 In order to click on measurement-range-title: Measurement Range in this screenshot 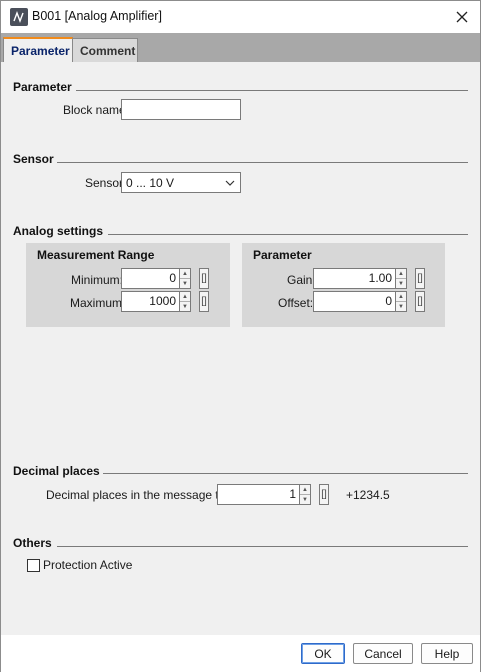, I will do `click(96, 255)`.